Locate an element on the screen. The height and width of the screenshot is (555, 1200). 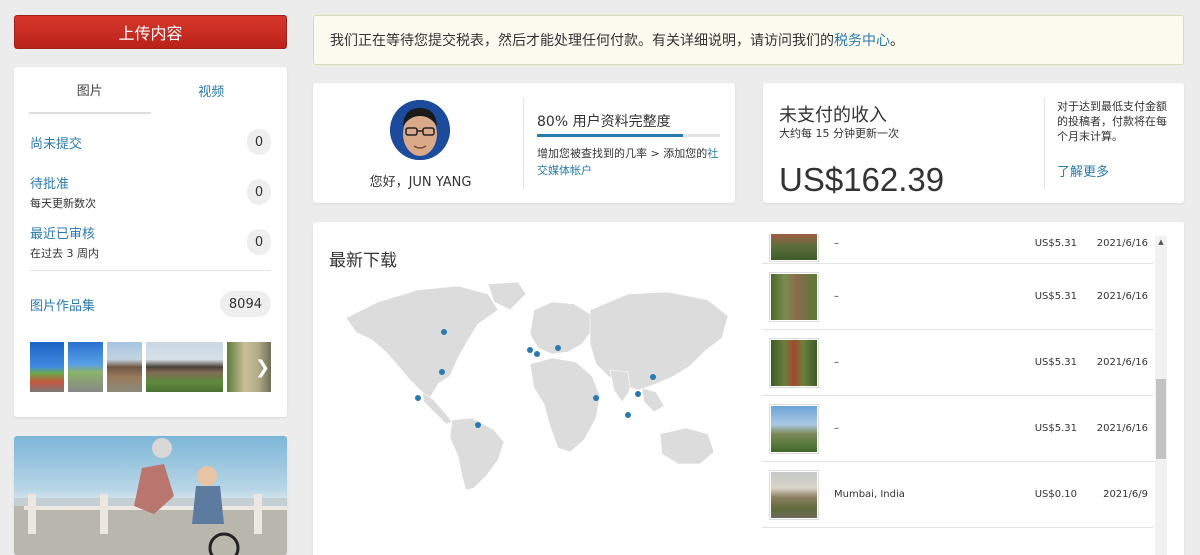
learn-more-link: 了解更多 is located at coordinates (1083, 170).